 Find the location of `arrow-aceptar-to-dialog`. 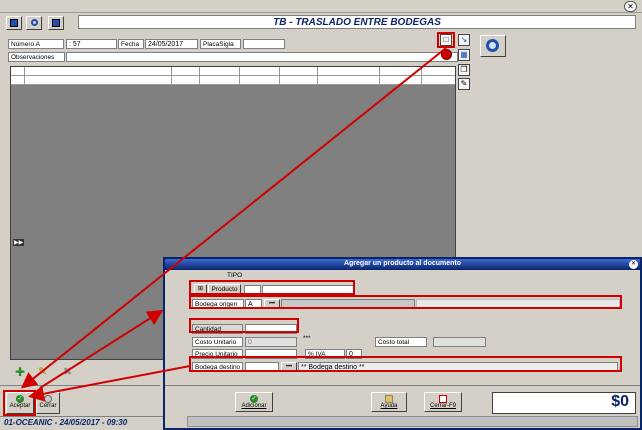

arrow-aceptar-to-dialog is located at coordinates (101, 349).